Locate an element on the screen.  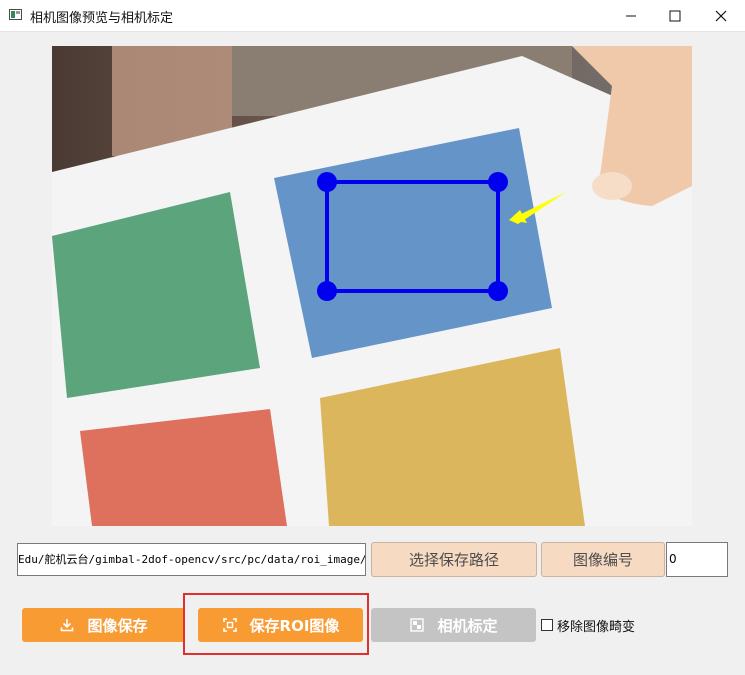
calibrate-label: 相机标定 is located at coordinates (467, 625).